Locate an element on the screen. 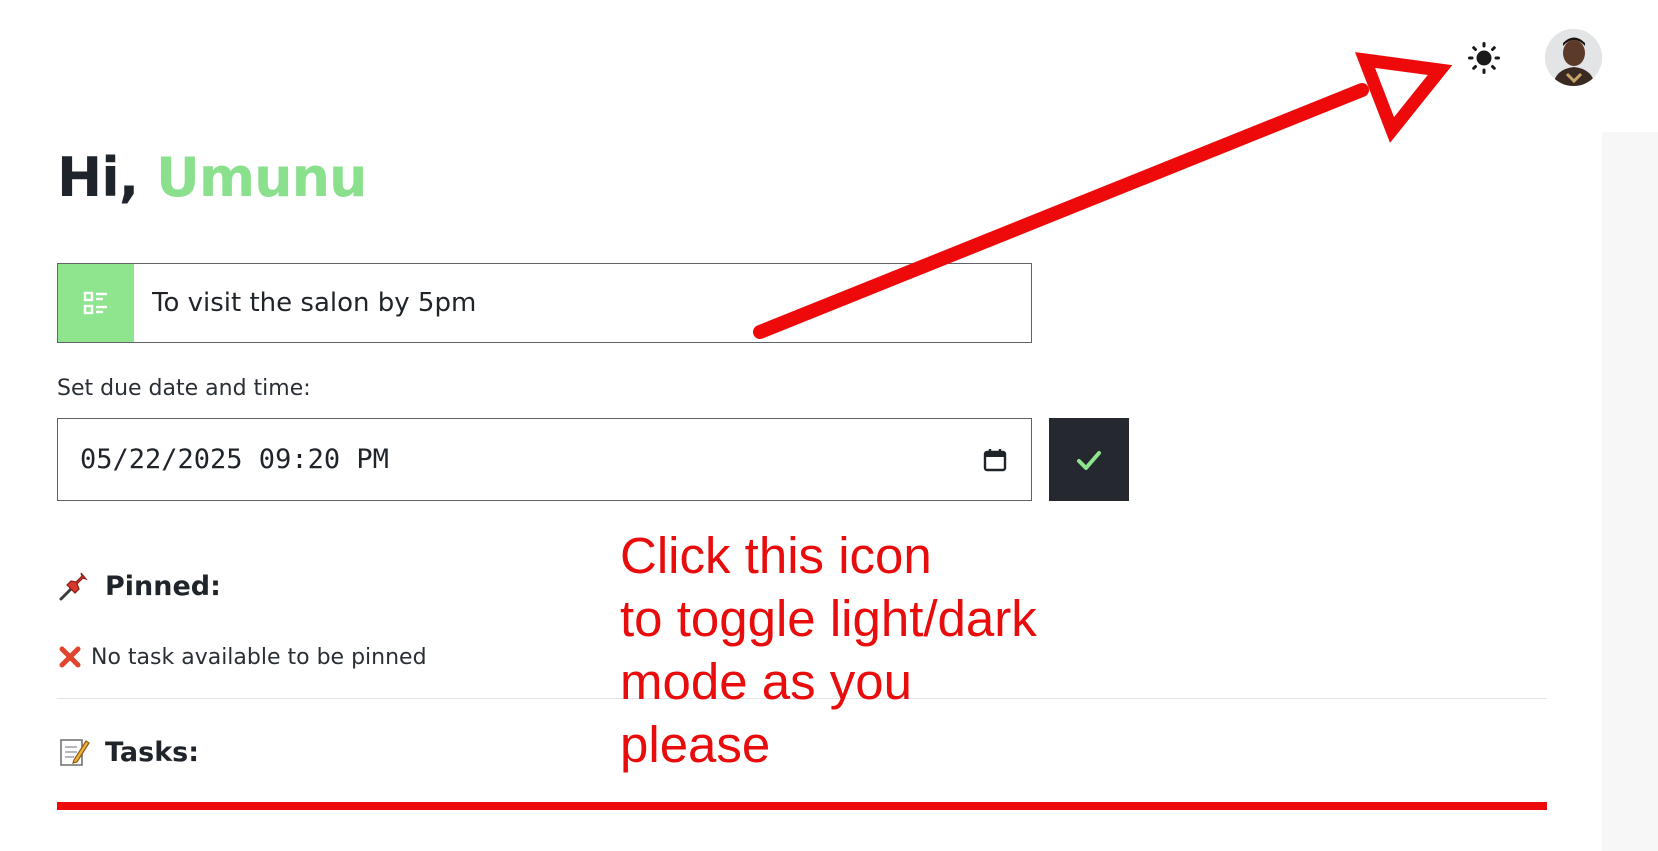 This screenshot has width=1658, height=851. task-icon-box is located at coordinates (96, 303).